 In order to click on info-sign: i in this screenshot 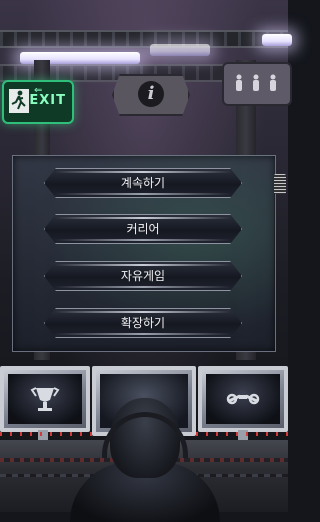, I will do `click(151, 95)`.